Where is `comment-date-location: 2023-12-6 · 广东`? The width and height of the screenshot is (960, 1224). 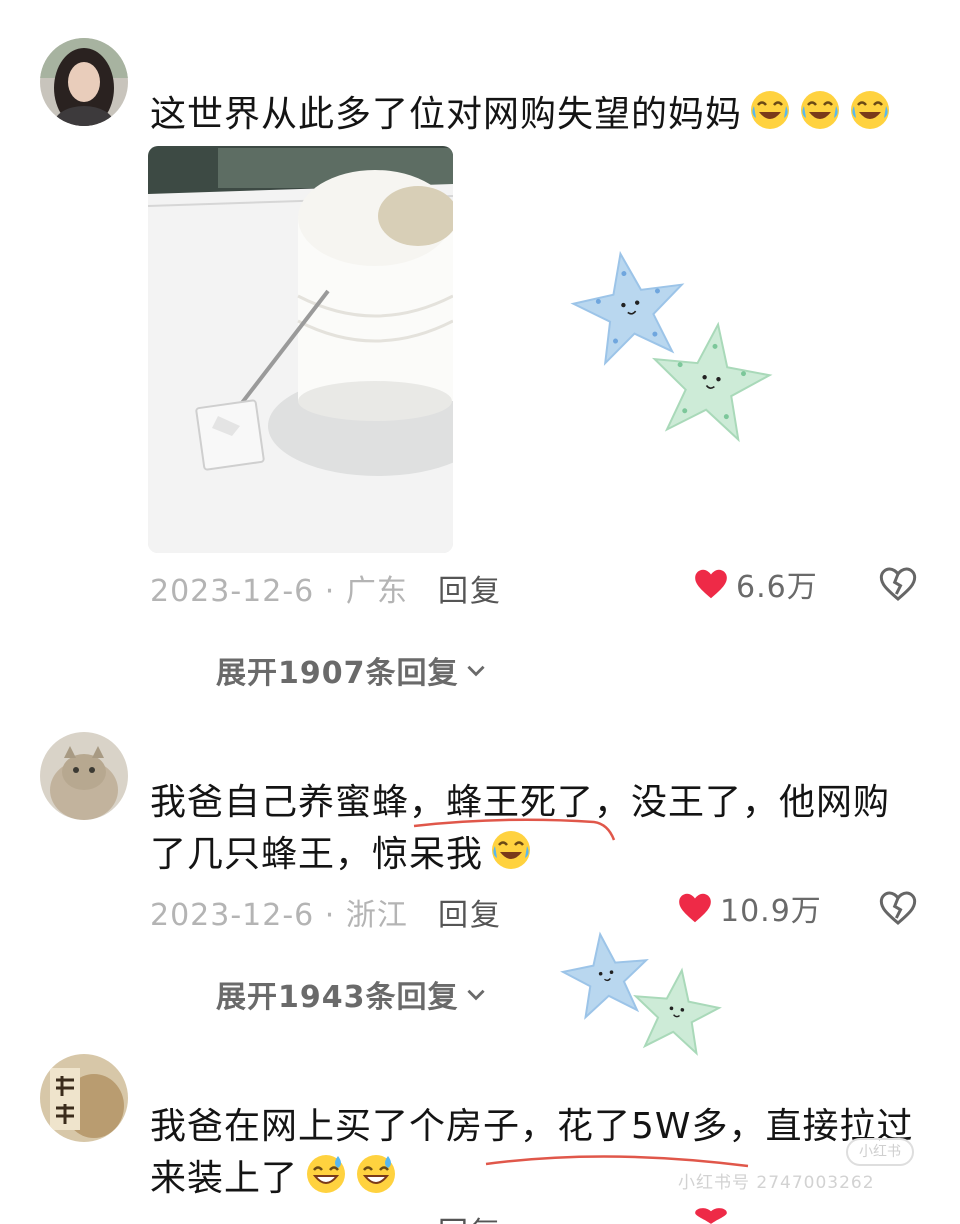 comment-date-location: 2023-12-6 · 广东 is located at coordinates (279, 591).